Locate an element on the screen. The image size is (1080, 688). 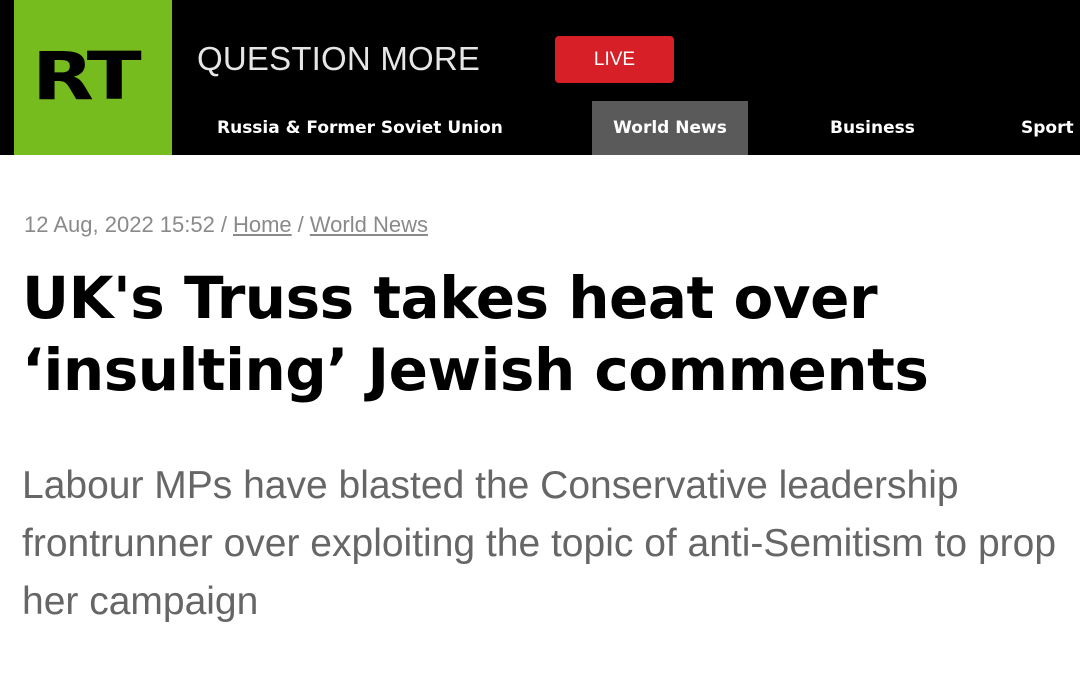
breadcrumb: 12 Aug, 2022 15:52/Home / World News is located at coordinates (226, 225).